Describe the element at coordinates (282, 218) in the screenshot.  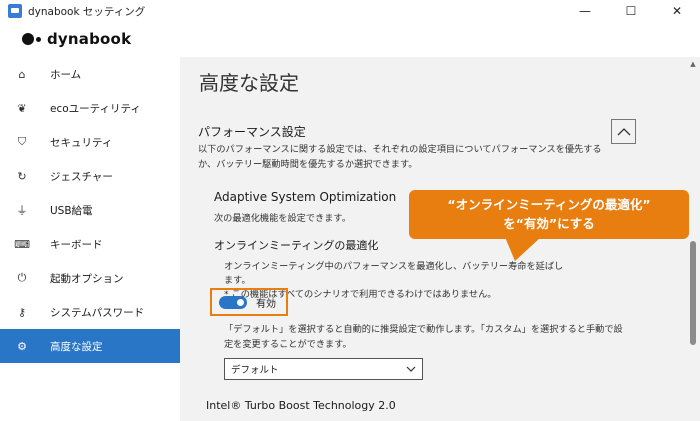
I see `aso-description: 次の最適化機能を設定できます。` at that location.